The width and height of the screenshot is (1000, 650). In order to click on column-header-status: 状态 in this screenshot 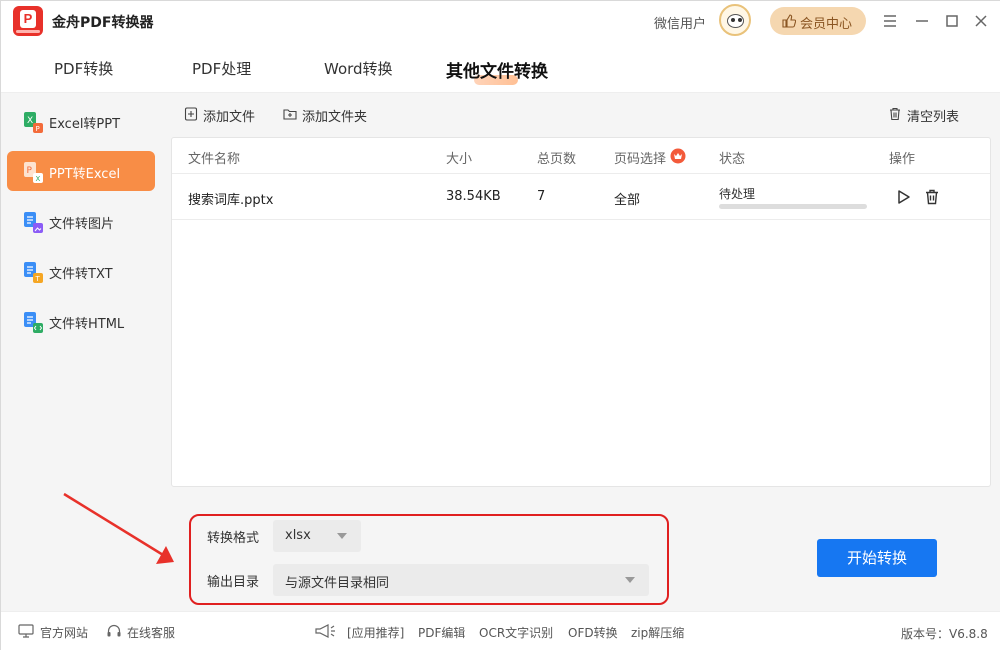, I will do `click(732, 159)`.